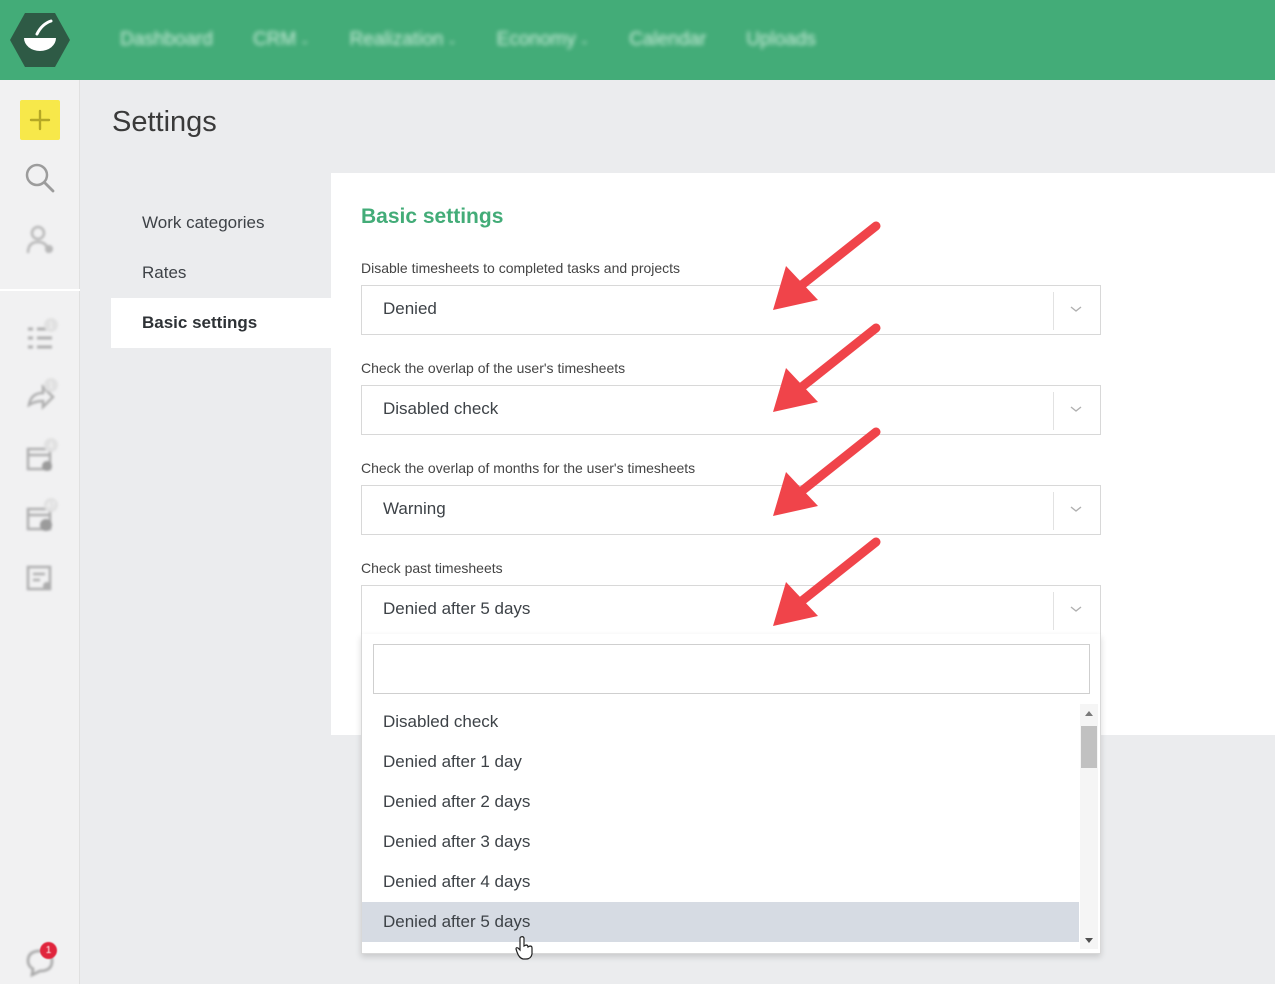 This screenshot has height=984, width=1275. What do you see at coordinates (410, 308) in the screenshot?
I see `select-value: Denied` at bounding box center [410, 308].